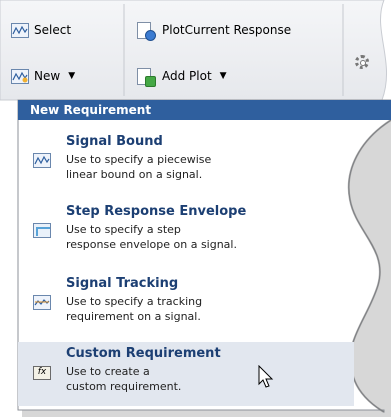 Image resolution: width=391 pixels, height=417 pixels. What do you see at coordinates (227, 30) in the screenshot?
I see `plot-current-label: PlotCurrent Response` at bounding box center [227, 30].